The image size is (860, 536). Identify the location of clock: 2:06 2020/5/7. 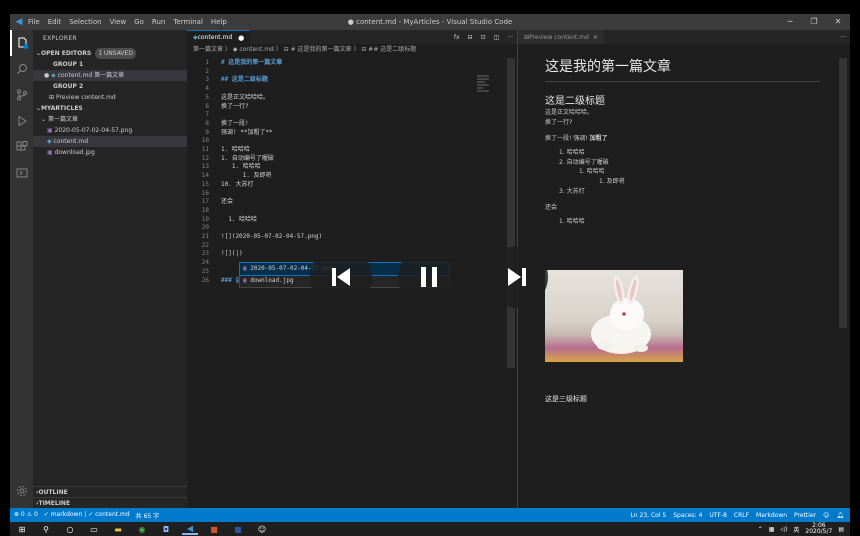
(818, 529).